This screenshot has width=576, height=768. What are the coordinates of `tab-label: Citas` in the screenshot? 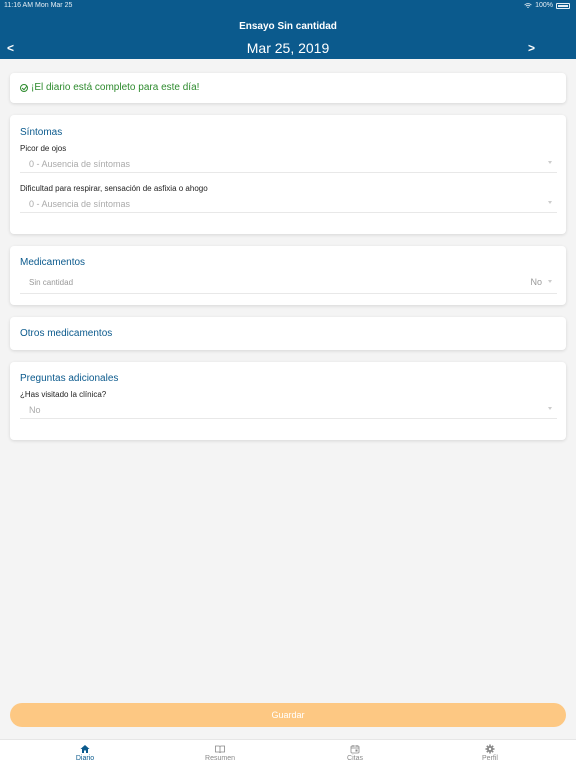 It's located at (355, 758).